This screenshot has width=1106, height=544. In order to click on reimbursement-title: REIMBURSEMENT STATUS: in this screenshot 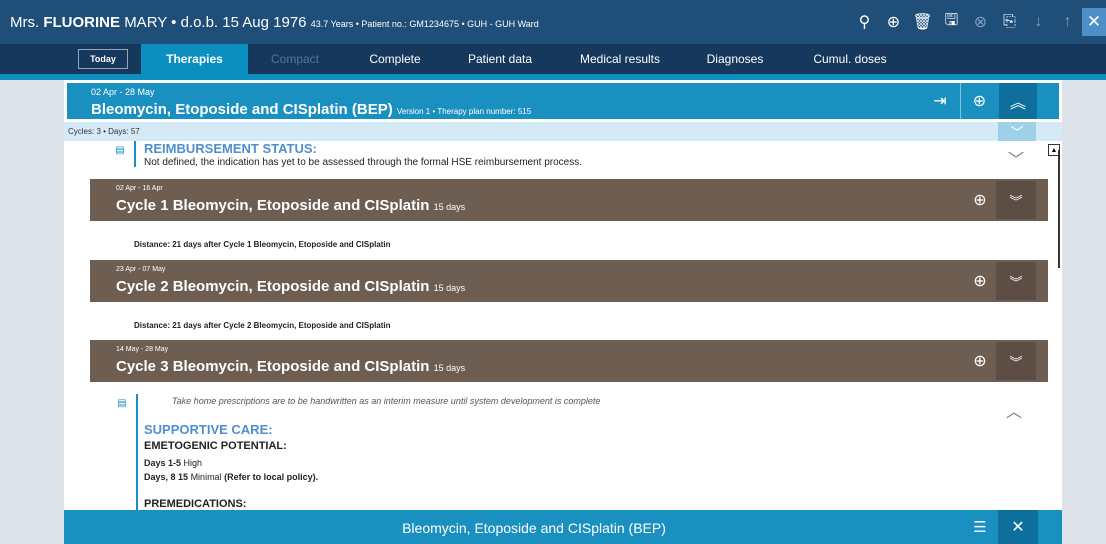, I will do `click(230, 148)`.